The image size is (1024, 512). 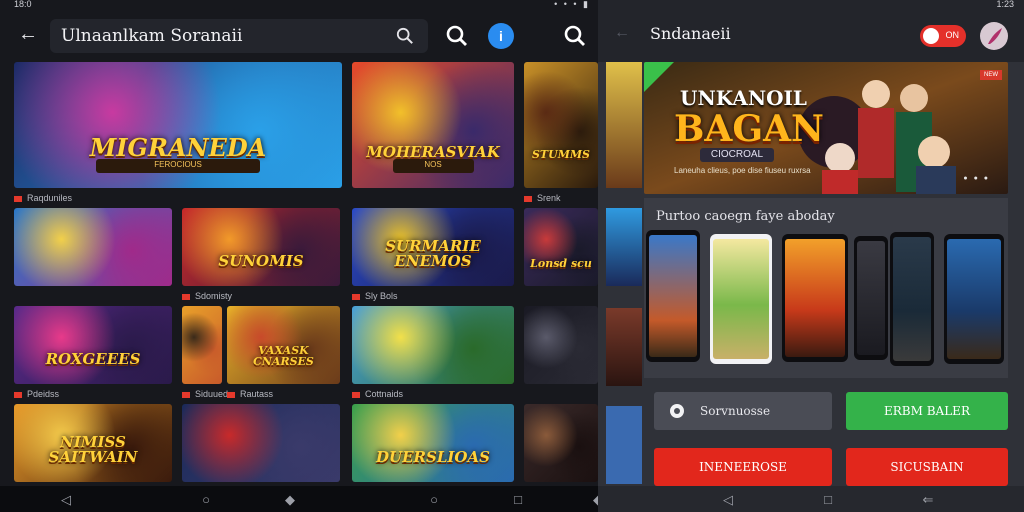 What do you see at coordinates (745, 216) in the screenshot?
I see `screenshots-heading: Purtoo caoegn faye aboday` at bounding box center [745, 216].